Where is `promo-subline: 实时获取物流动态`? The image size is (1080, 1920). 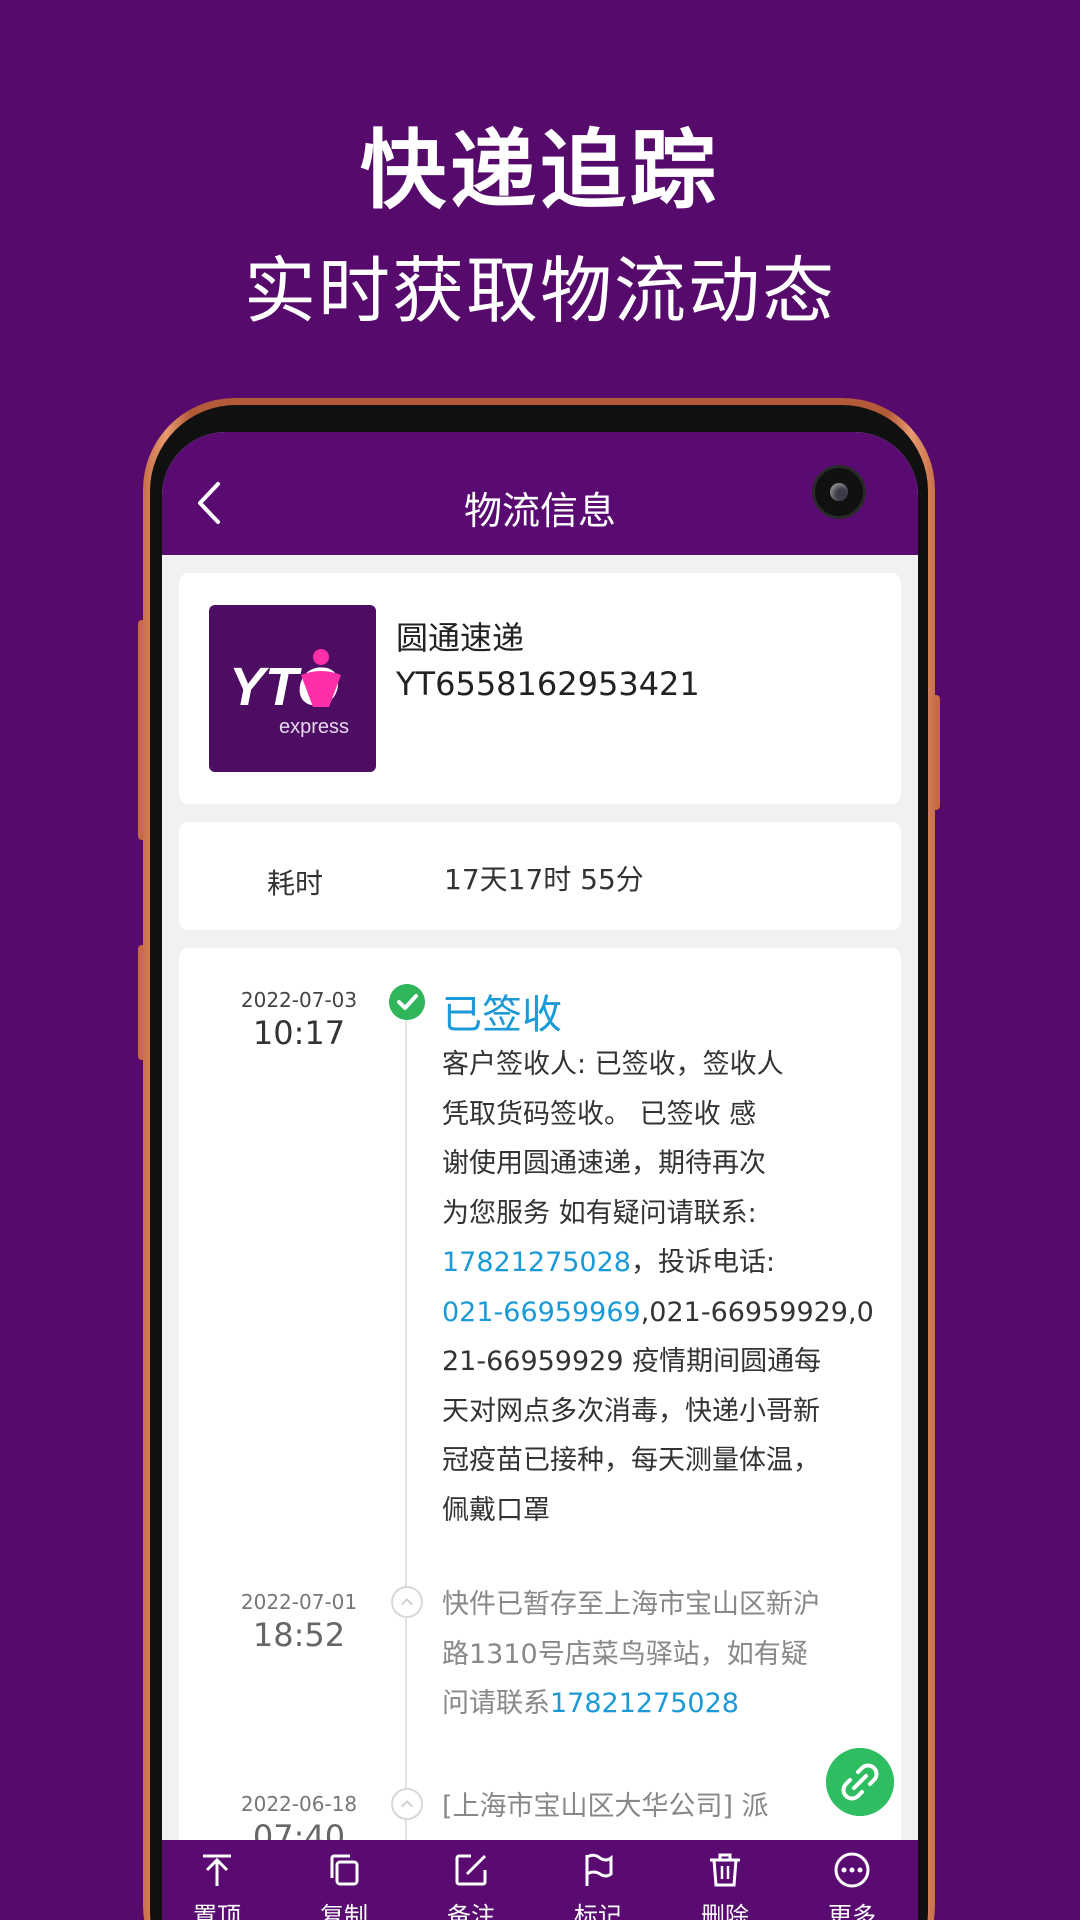 promo-subline: 实时获取物流动态 is located at coordinates (539, 291).